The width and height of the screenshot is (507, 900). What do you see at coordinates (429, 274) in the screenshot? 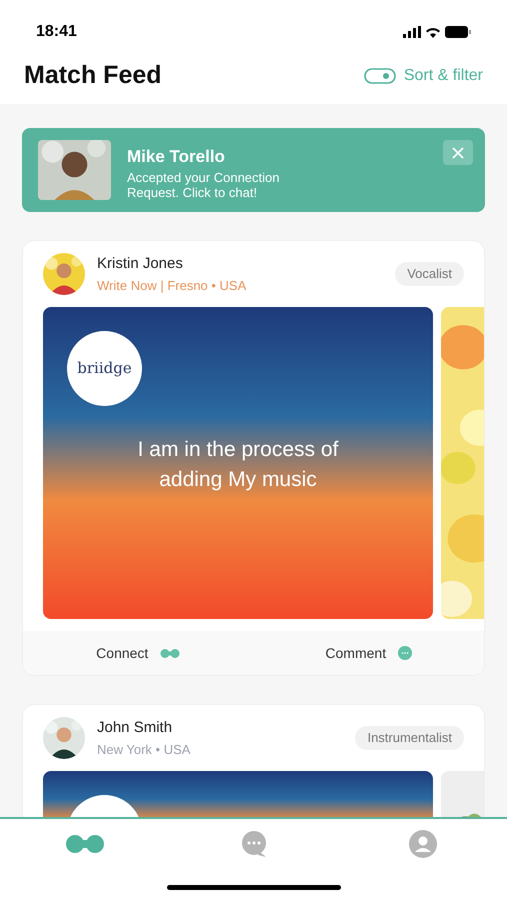
I see `role-tag: Vocalist` at bounding box center [429, 274].